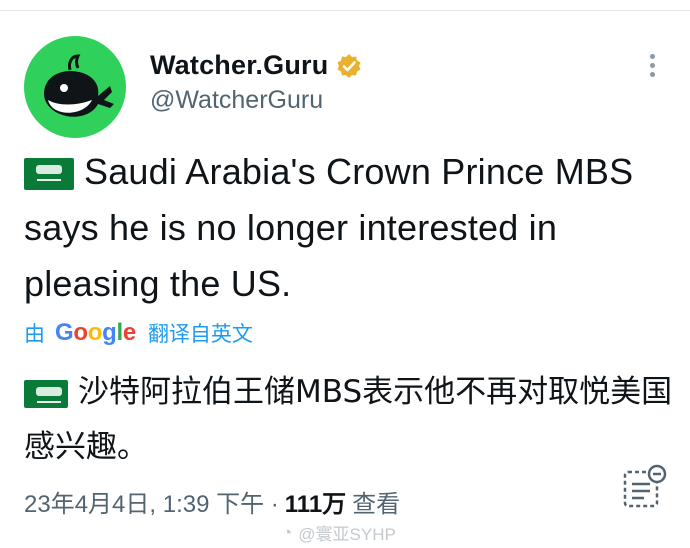  What do you see at coordinates (79, 85) in the screenshot?
I see `whale-logo-icon` at bounding box center [79, 85].